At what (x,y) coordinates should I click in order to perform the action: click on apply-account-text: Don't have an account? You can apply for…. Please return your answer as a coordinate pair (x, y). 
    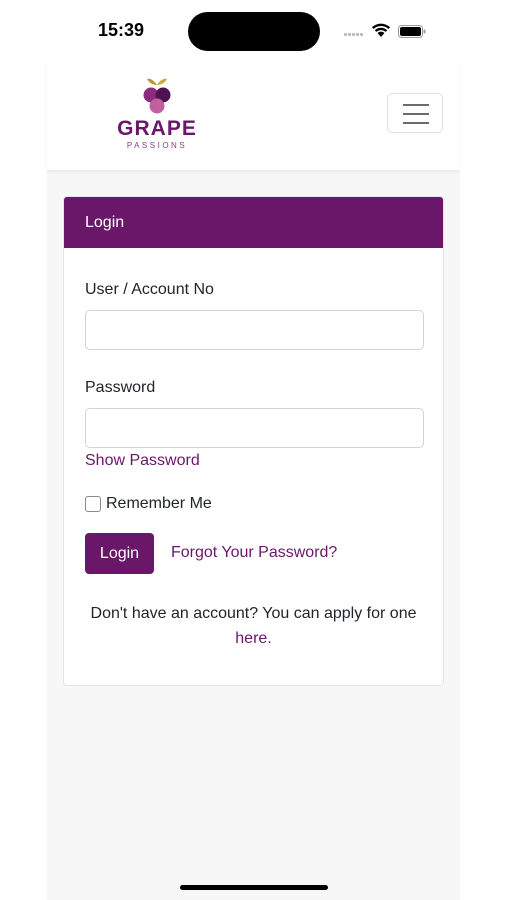
    Looking at the image, I should click on (253, 626).